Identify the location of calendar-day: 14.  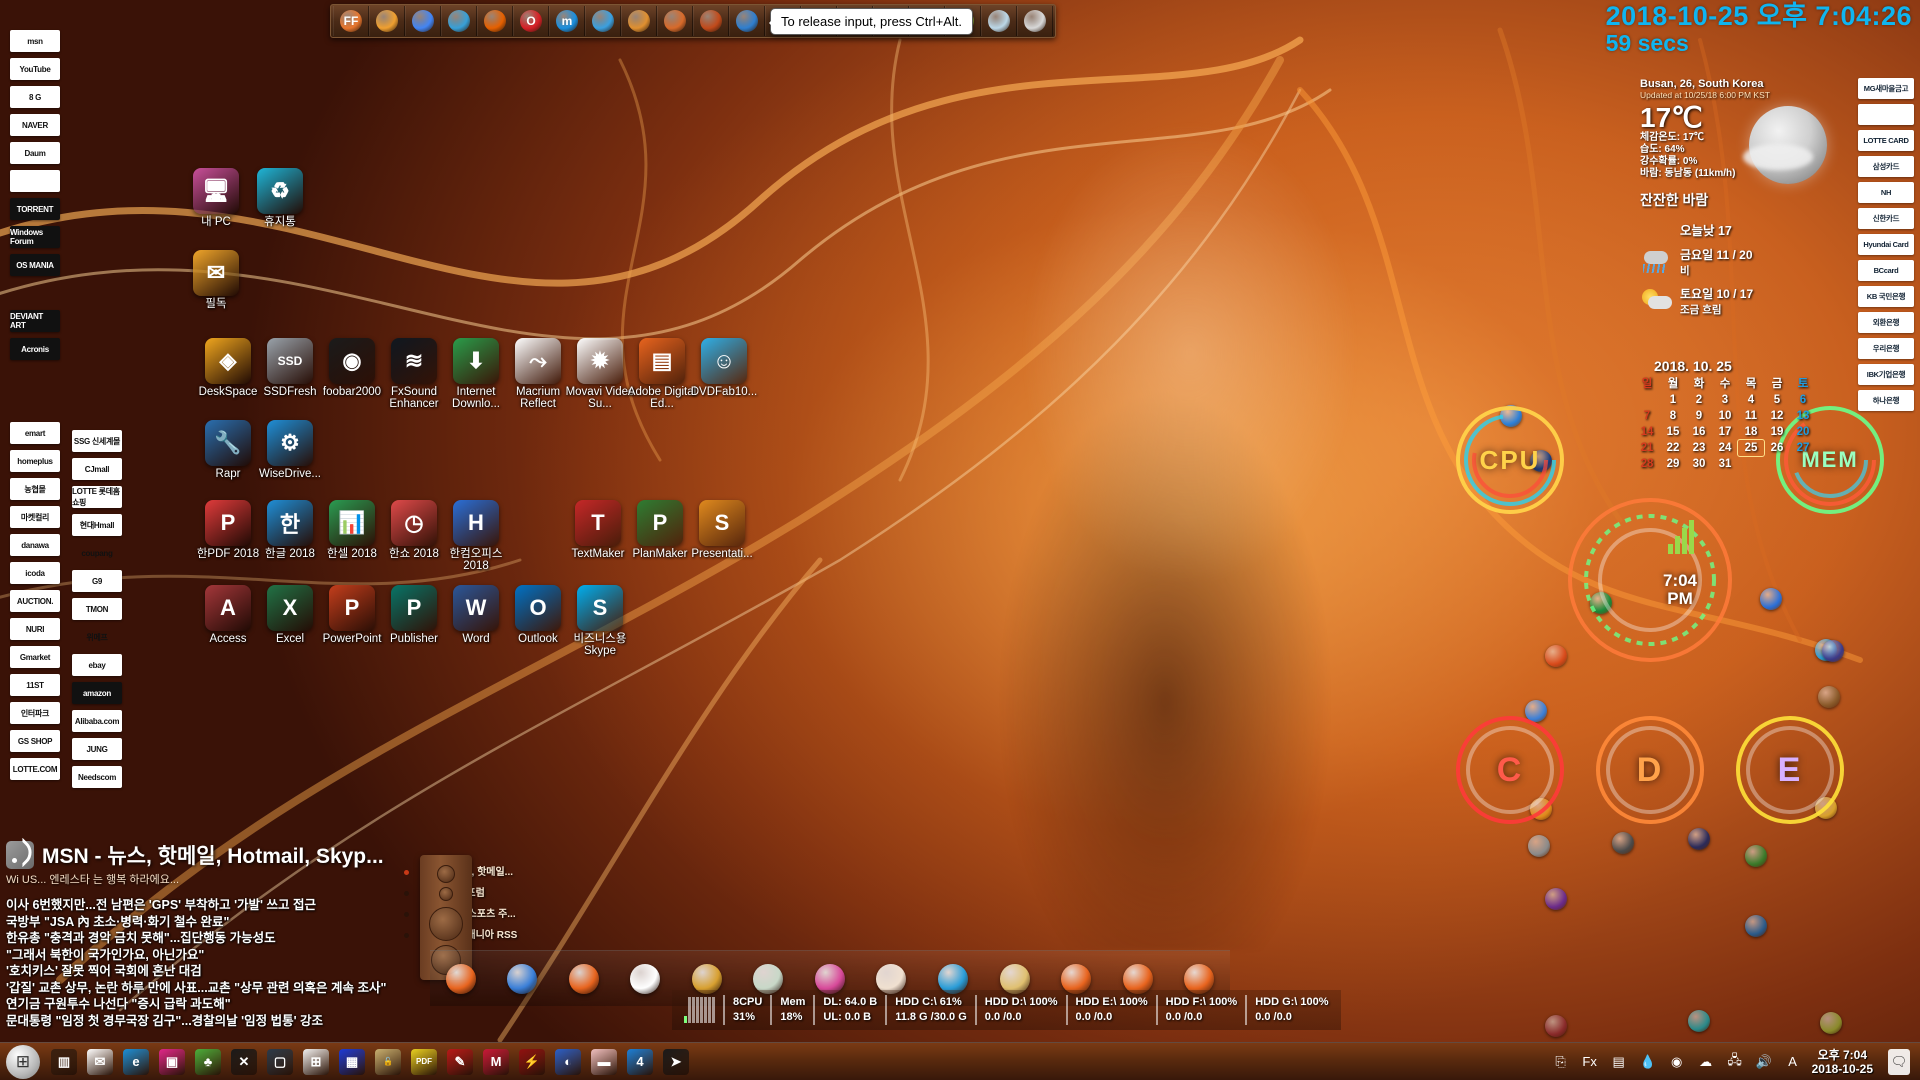
(1647, 432).